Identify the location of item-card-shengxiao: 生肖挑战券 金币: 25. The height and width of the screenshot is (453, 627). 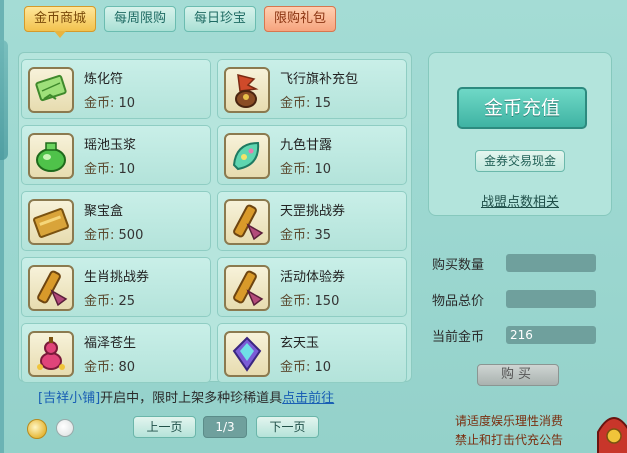
(116, 287).